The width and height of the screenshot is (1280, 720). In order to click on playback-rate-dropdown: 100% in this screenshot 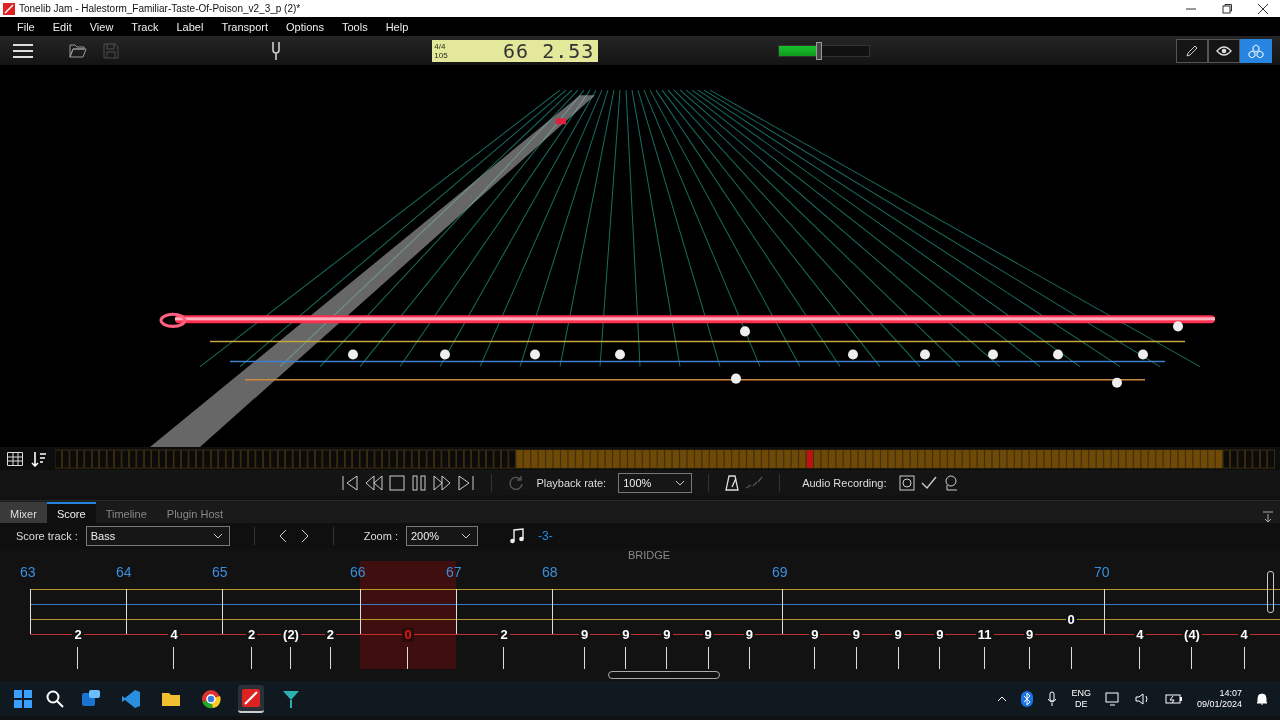, I will do `click(655, 482)`.